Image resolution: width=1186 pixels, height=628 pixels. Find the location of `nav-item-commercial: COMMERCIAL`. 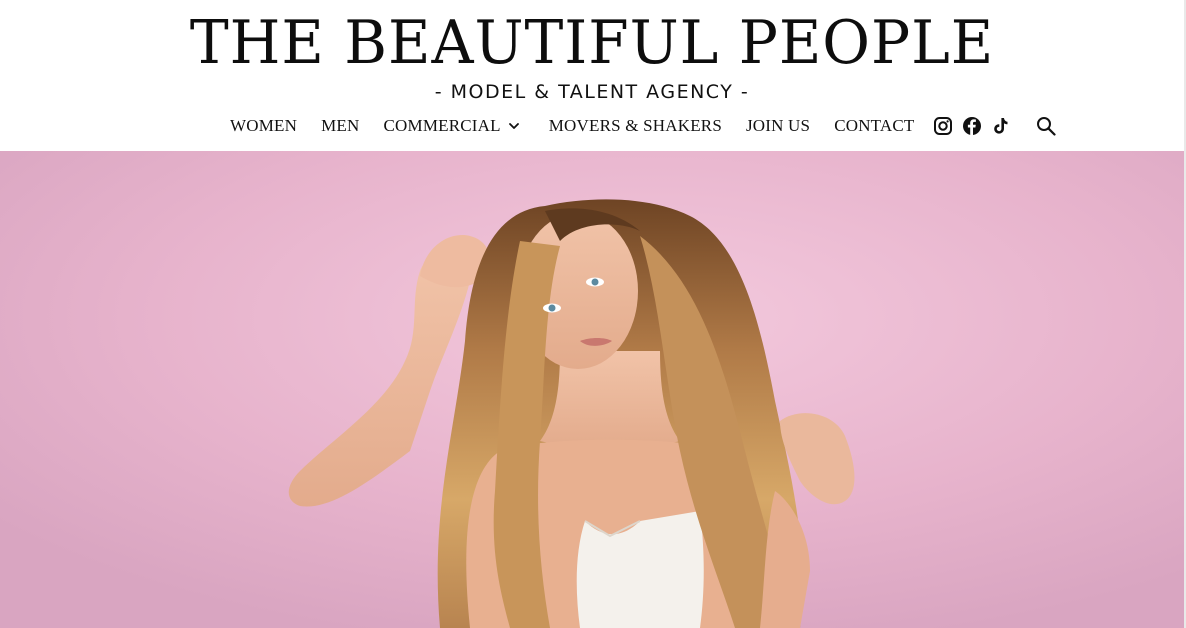

nav-item-commercial: COMMERCIAL is located at coordinates (452, 126).